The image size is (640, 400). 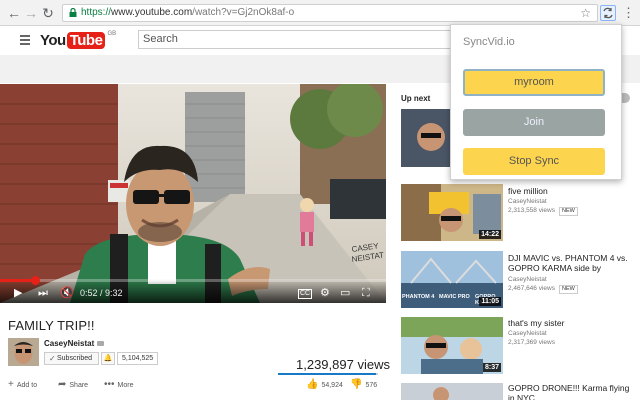 I want to click on thumb-label-mavic: MAVIC PRO, so click(x=454, y=297).